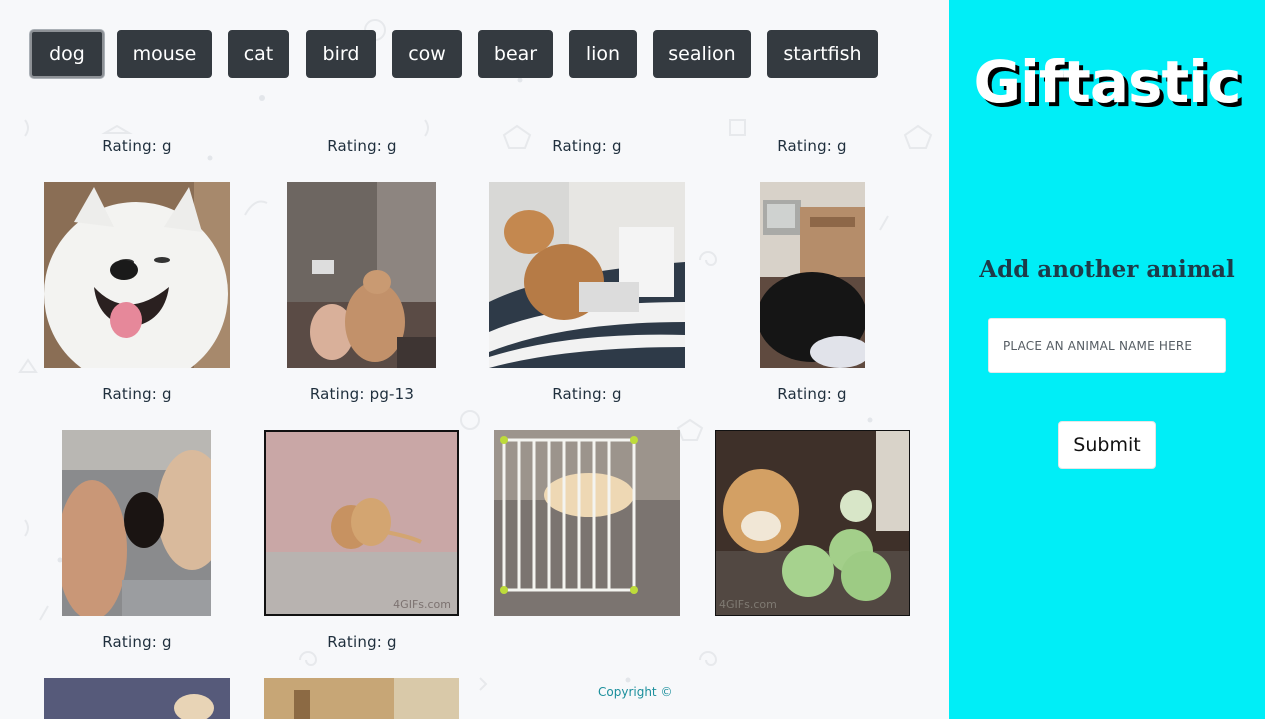 The image size is (1265, 719). Describe the element at coordinates (67, 54) in the screenshot. I see `animal-button-dog: dog` at that location.